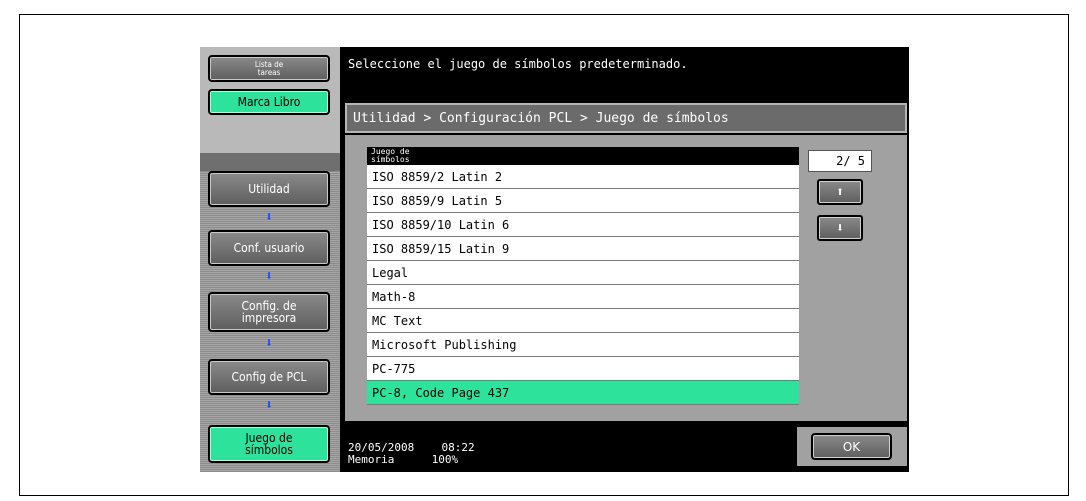 This screenshot has width=1086, height=501. What do you see at coordinates (850, 161) in the screenshot?
I see `page-indicator-text: 2/ 5` at bounding box center [850, 161].